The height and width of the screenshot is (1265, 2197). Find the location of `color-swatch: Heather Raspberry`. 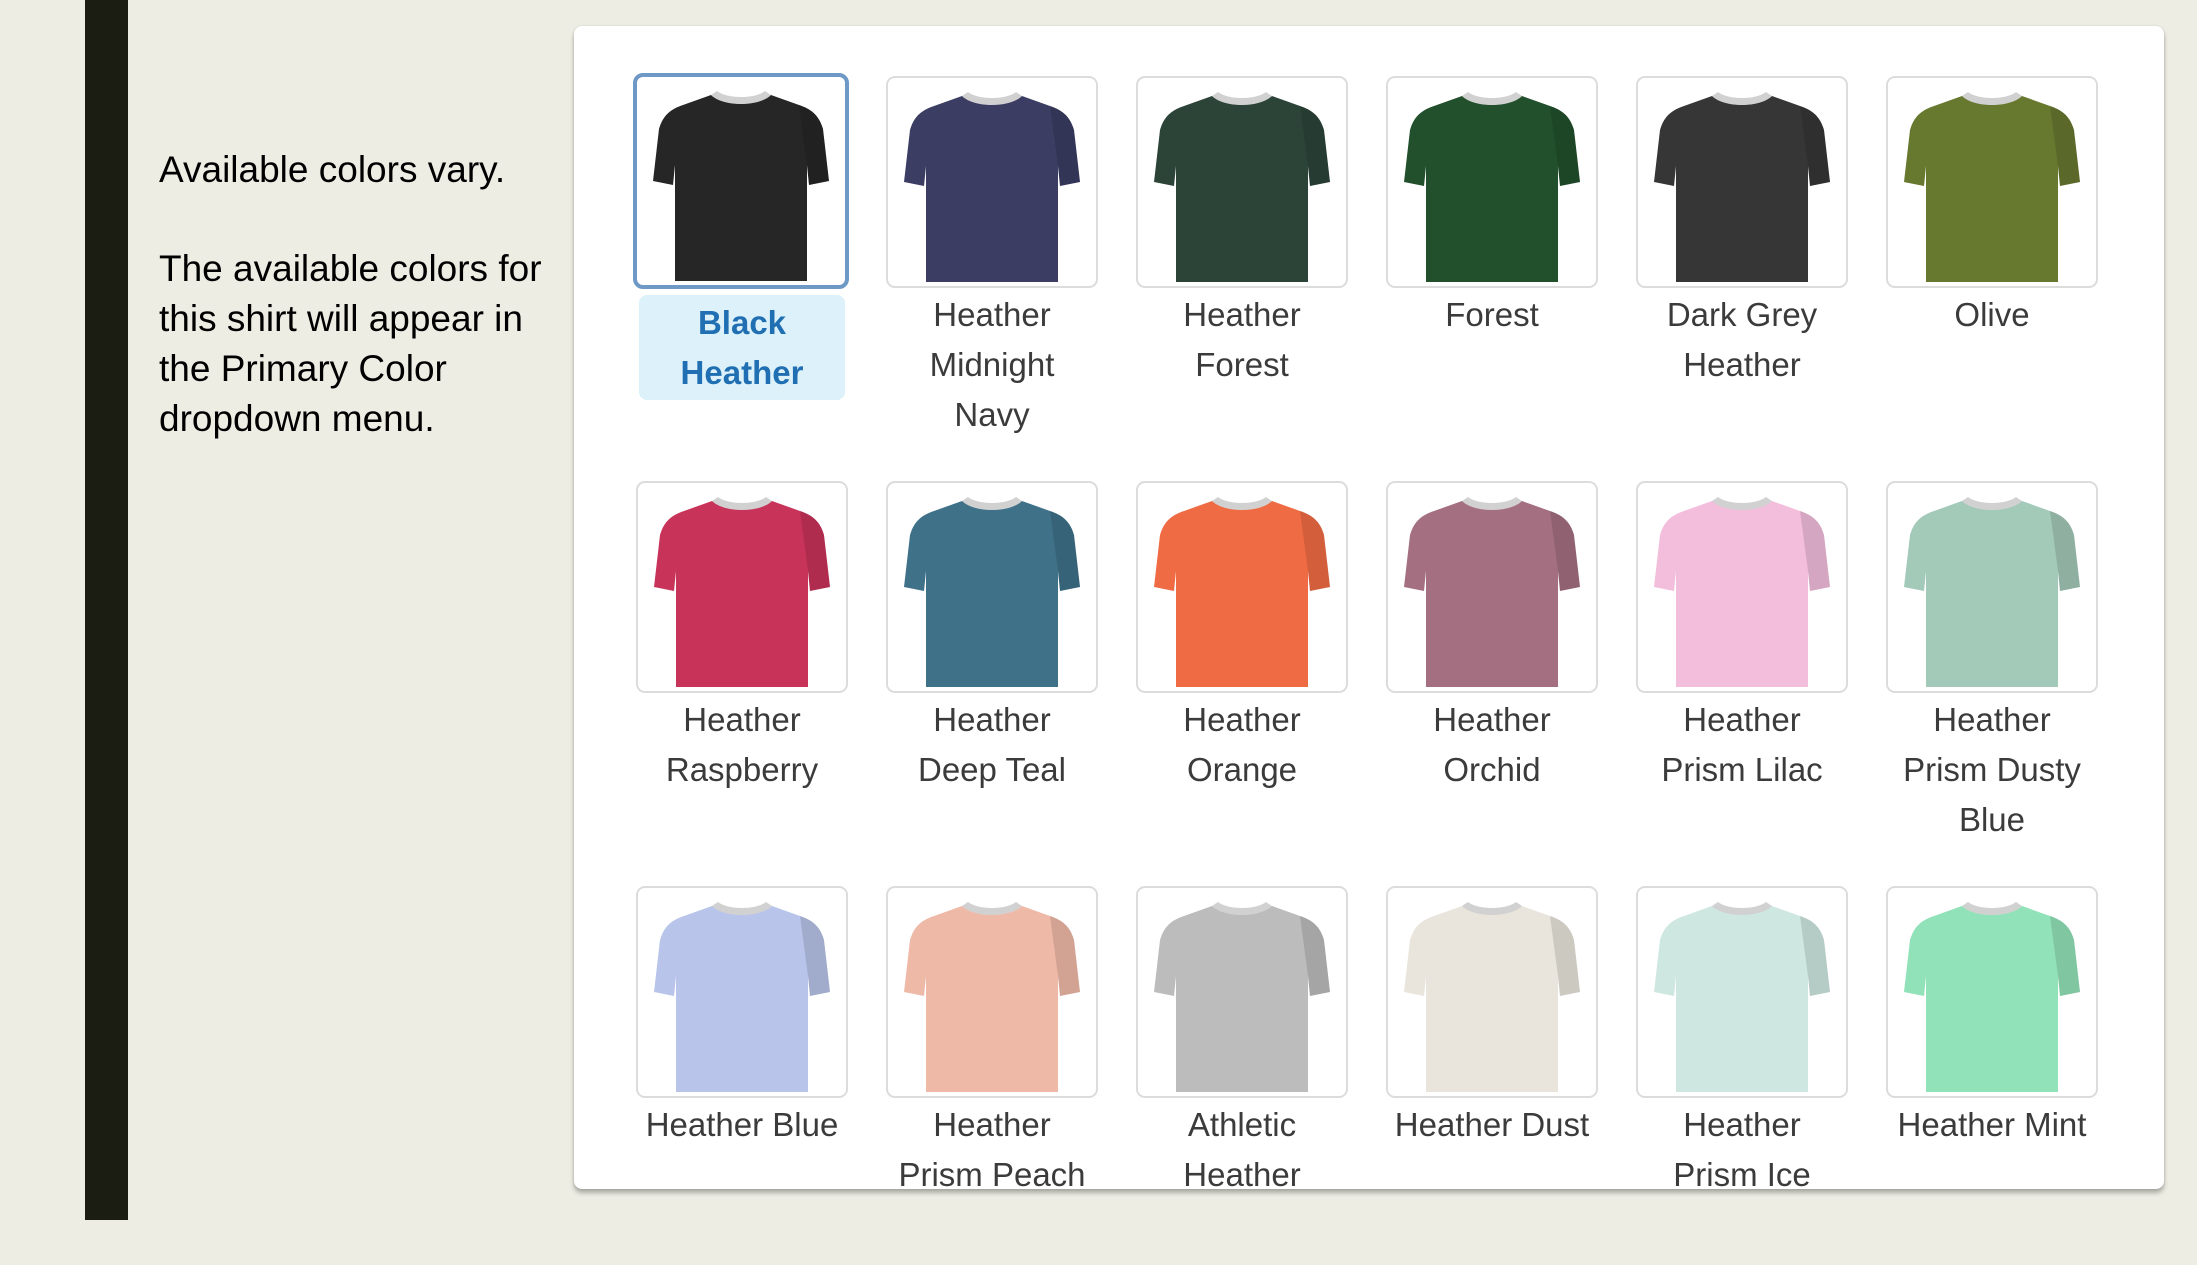

color-swatch: Heather Raspberry is located at coordinates (742, 657).